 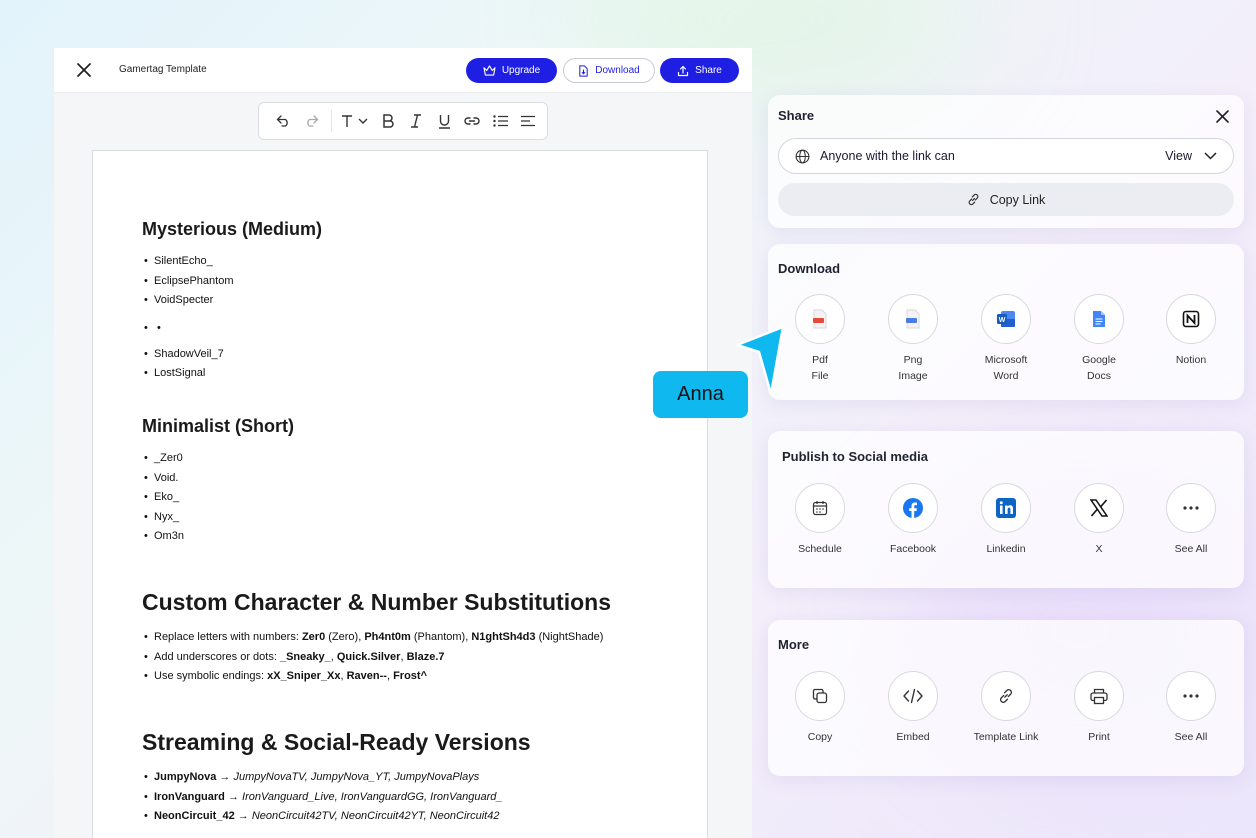 What do you see at coordinates (794, 644) in the screenshot?
I see `more-panel-title: More` at bounding box center [794, 644].